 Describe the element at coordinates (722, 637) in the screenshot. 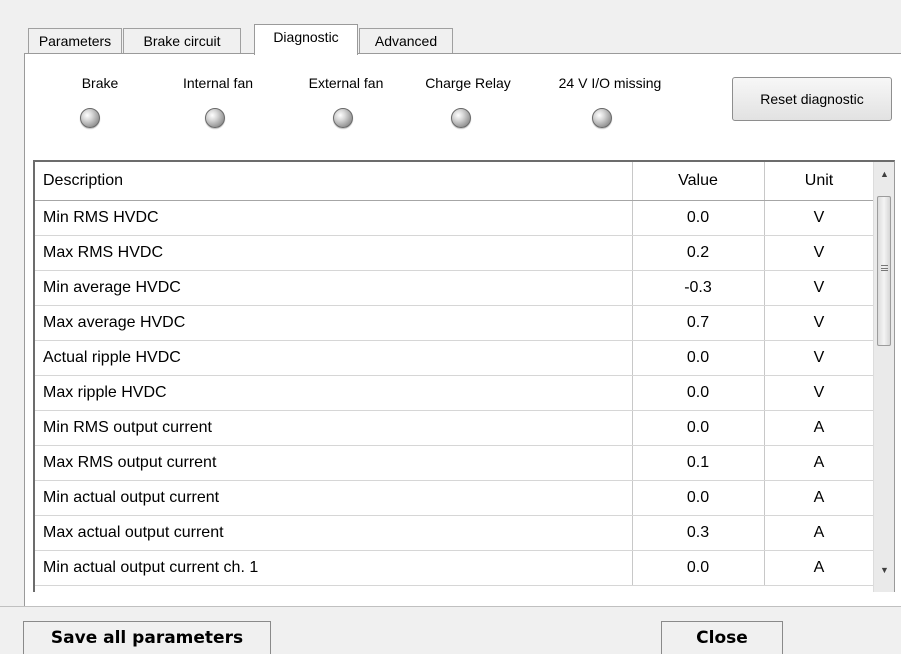

I see `close-button: Close` at that location.